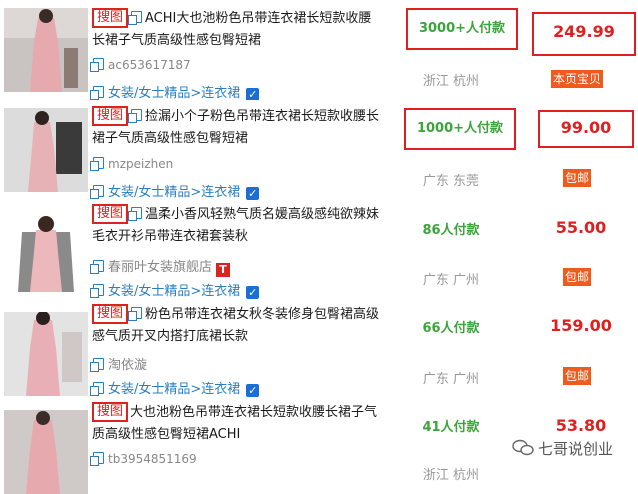 Image resolution: width=638 pixels, height=494 pixels. Describe the element at coordinates (581, 425) in the screenshot. I see `price: 53.80` at that location.